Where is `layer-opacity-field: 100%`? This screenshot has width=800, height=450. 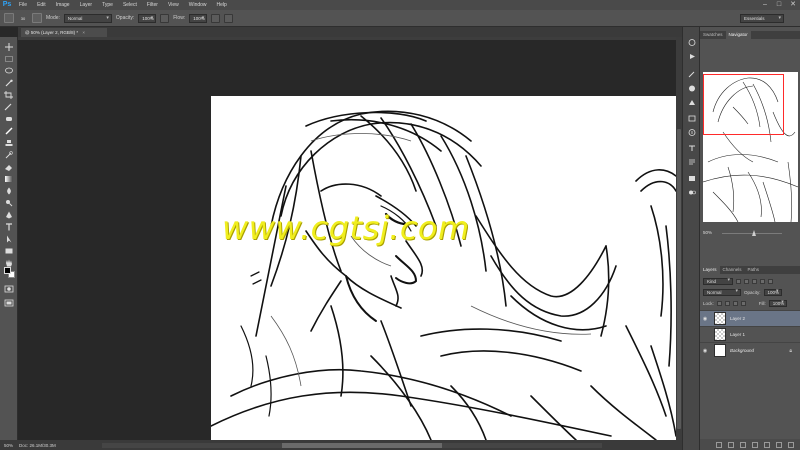
layer-opacity-field: 100% is located at coordinates (772, 292).